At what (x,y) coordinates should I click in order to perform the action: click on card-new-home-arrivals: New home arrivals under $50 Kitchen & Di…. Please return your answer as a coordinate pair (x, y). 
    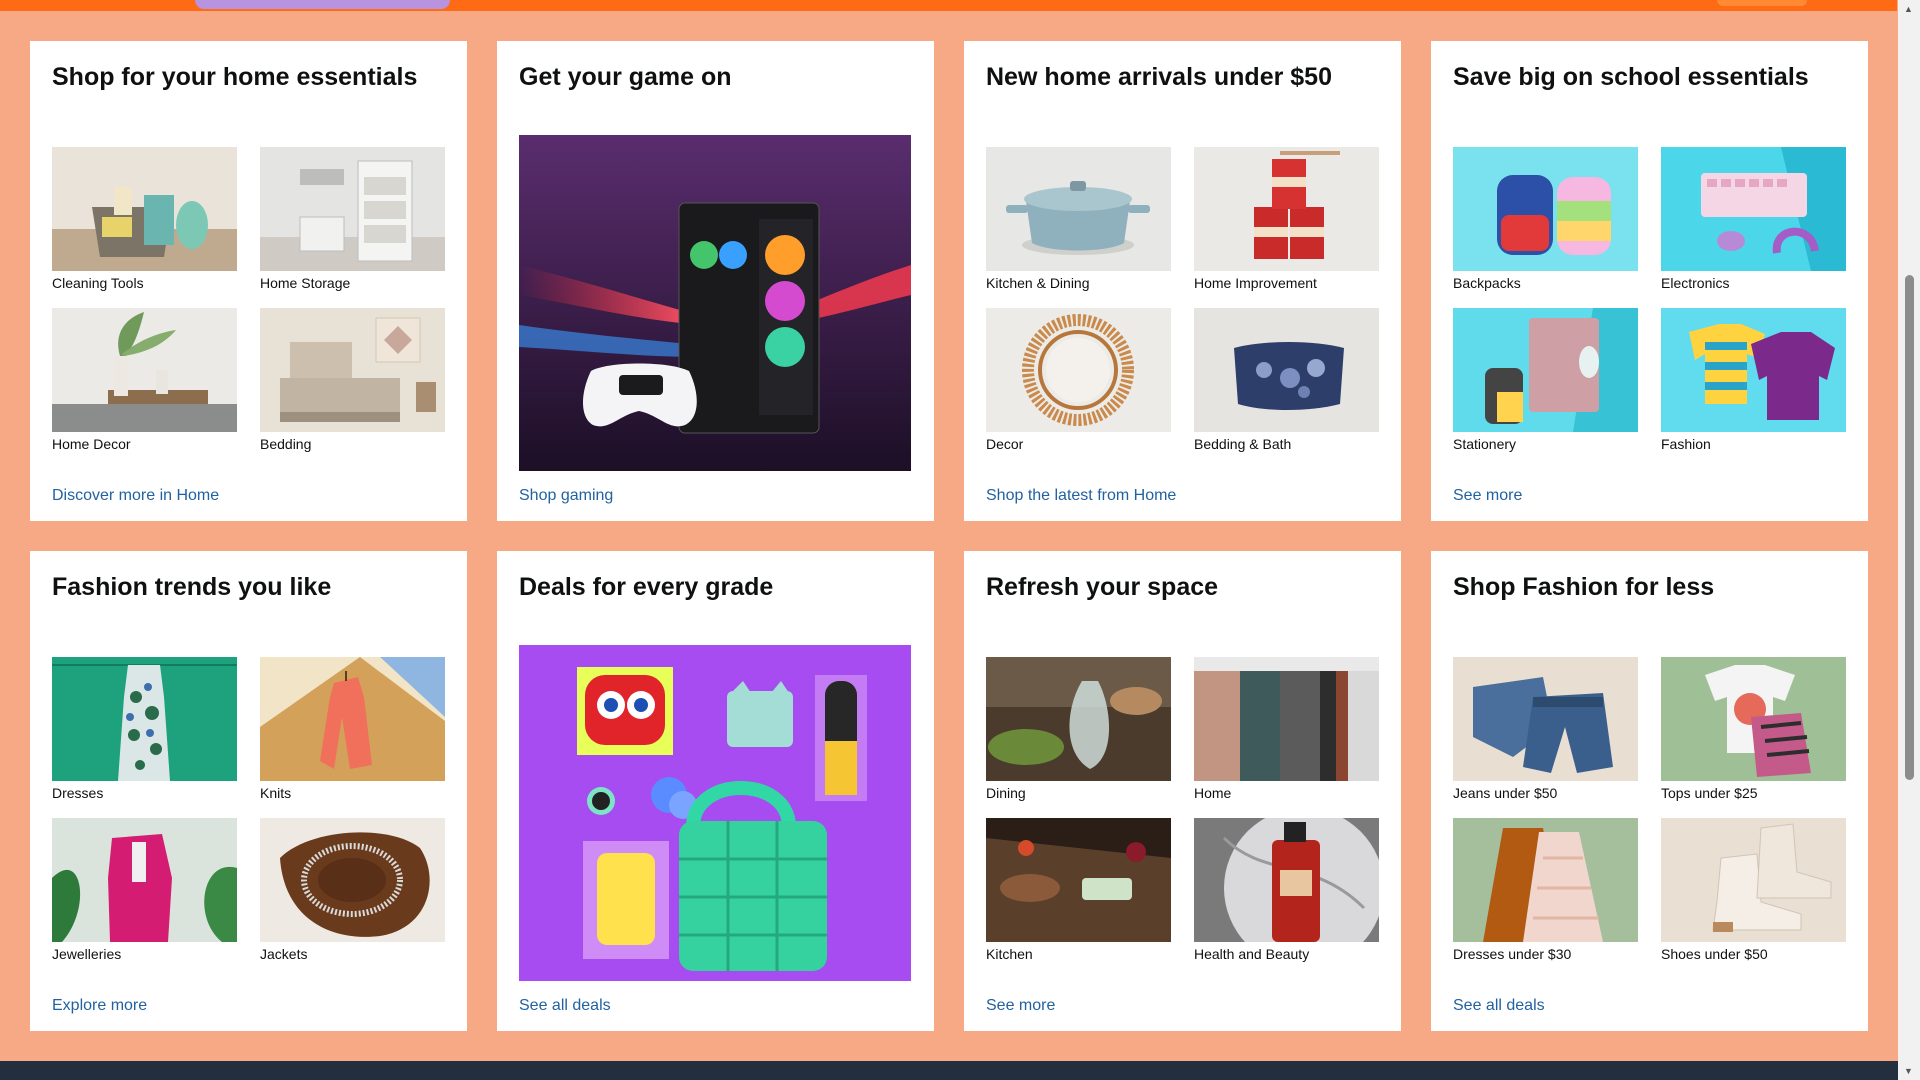
    Looking at the image, I should click on (1182, 281).